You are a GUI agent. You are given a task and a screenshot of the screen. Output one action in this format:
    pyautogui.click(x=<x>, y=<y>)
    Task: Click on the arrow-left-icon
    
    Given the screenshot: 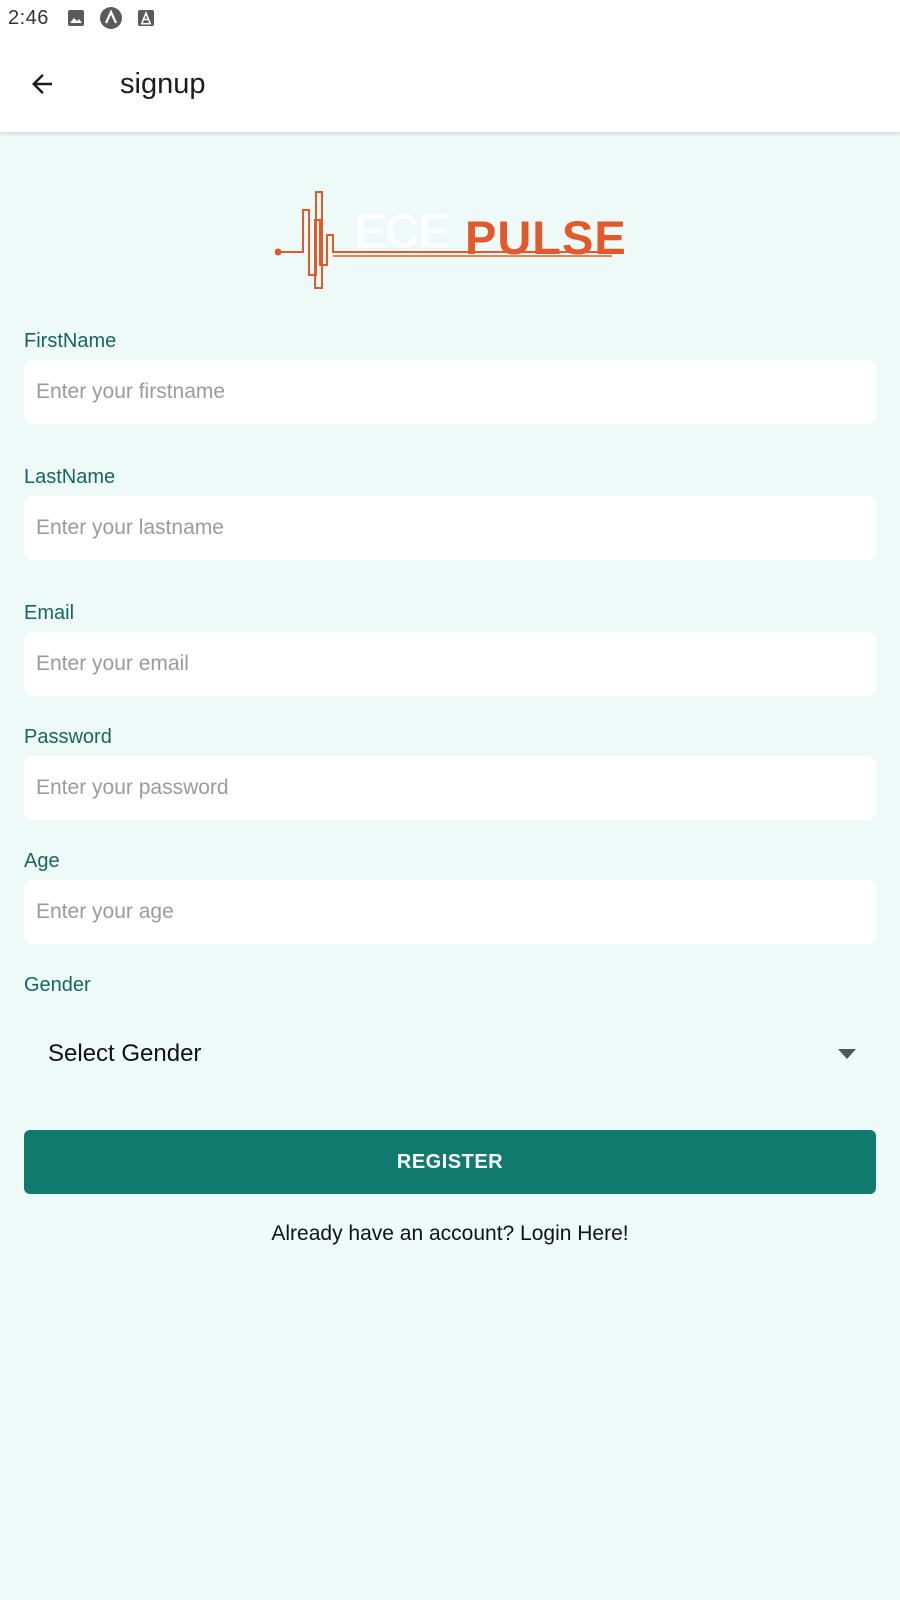 What is the action you would take?
    pyautogui.click(x=42, y=84)
    